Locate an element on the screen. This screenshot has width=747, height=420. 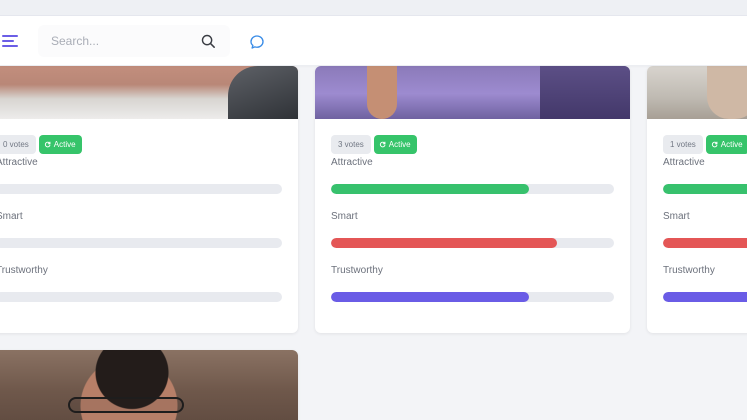
votes-badge: 1 votes is located at coordinates (683, 144).